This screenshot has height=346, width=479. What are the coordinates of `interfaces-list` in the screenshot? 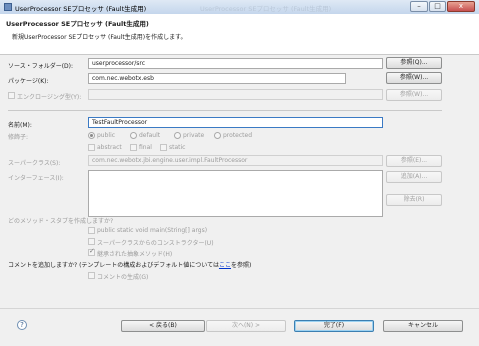 It's located at (235, 193).